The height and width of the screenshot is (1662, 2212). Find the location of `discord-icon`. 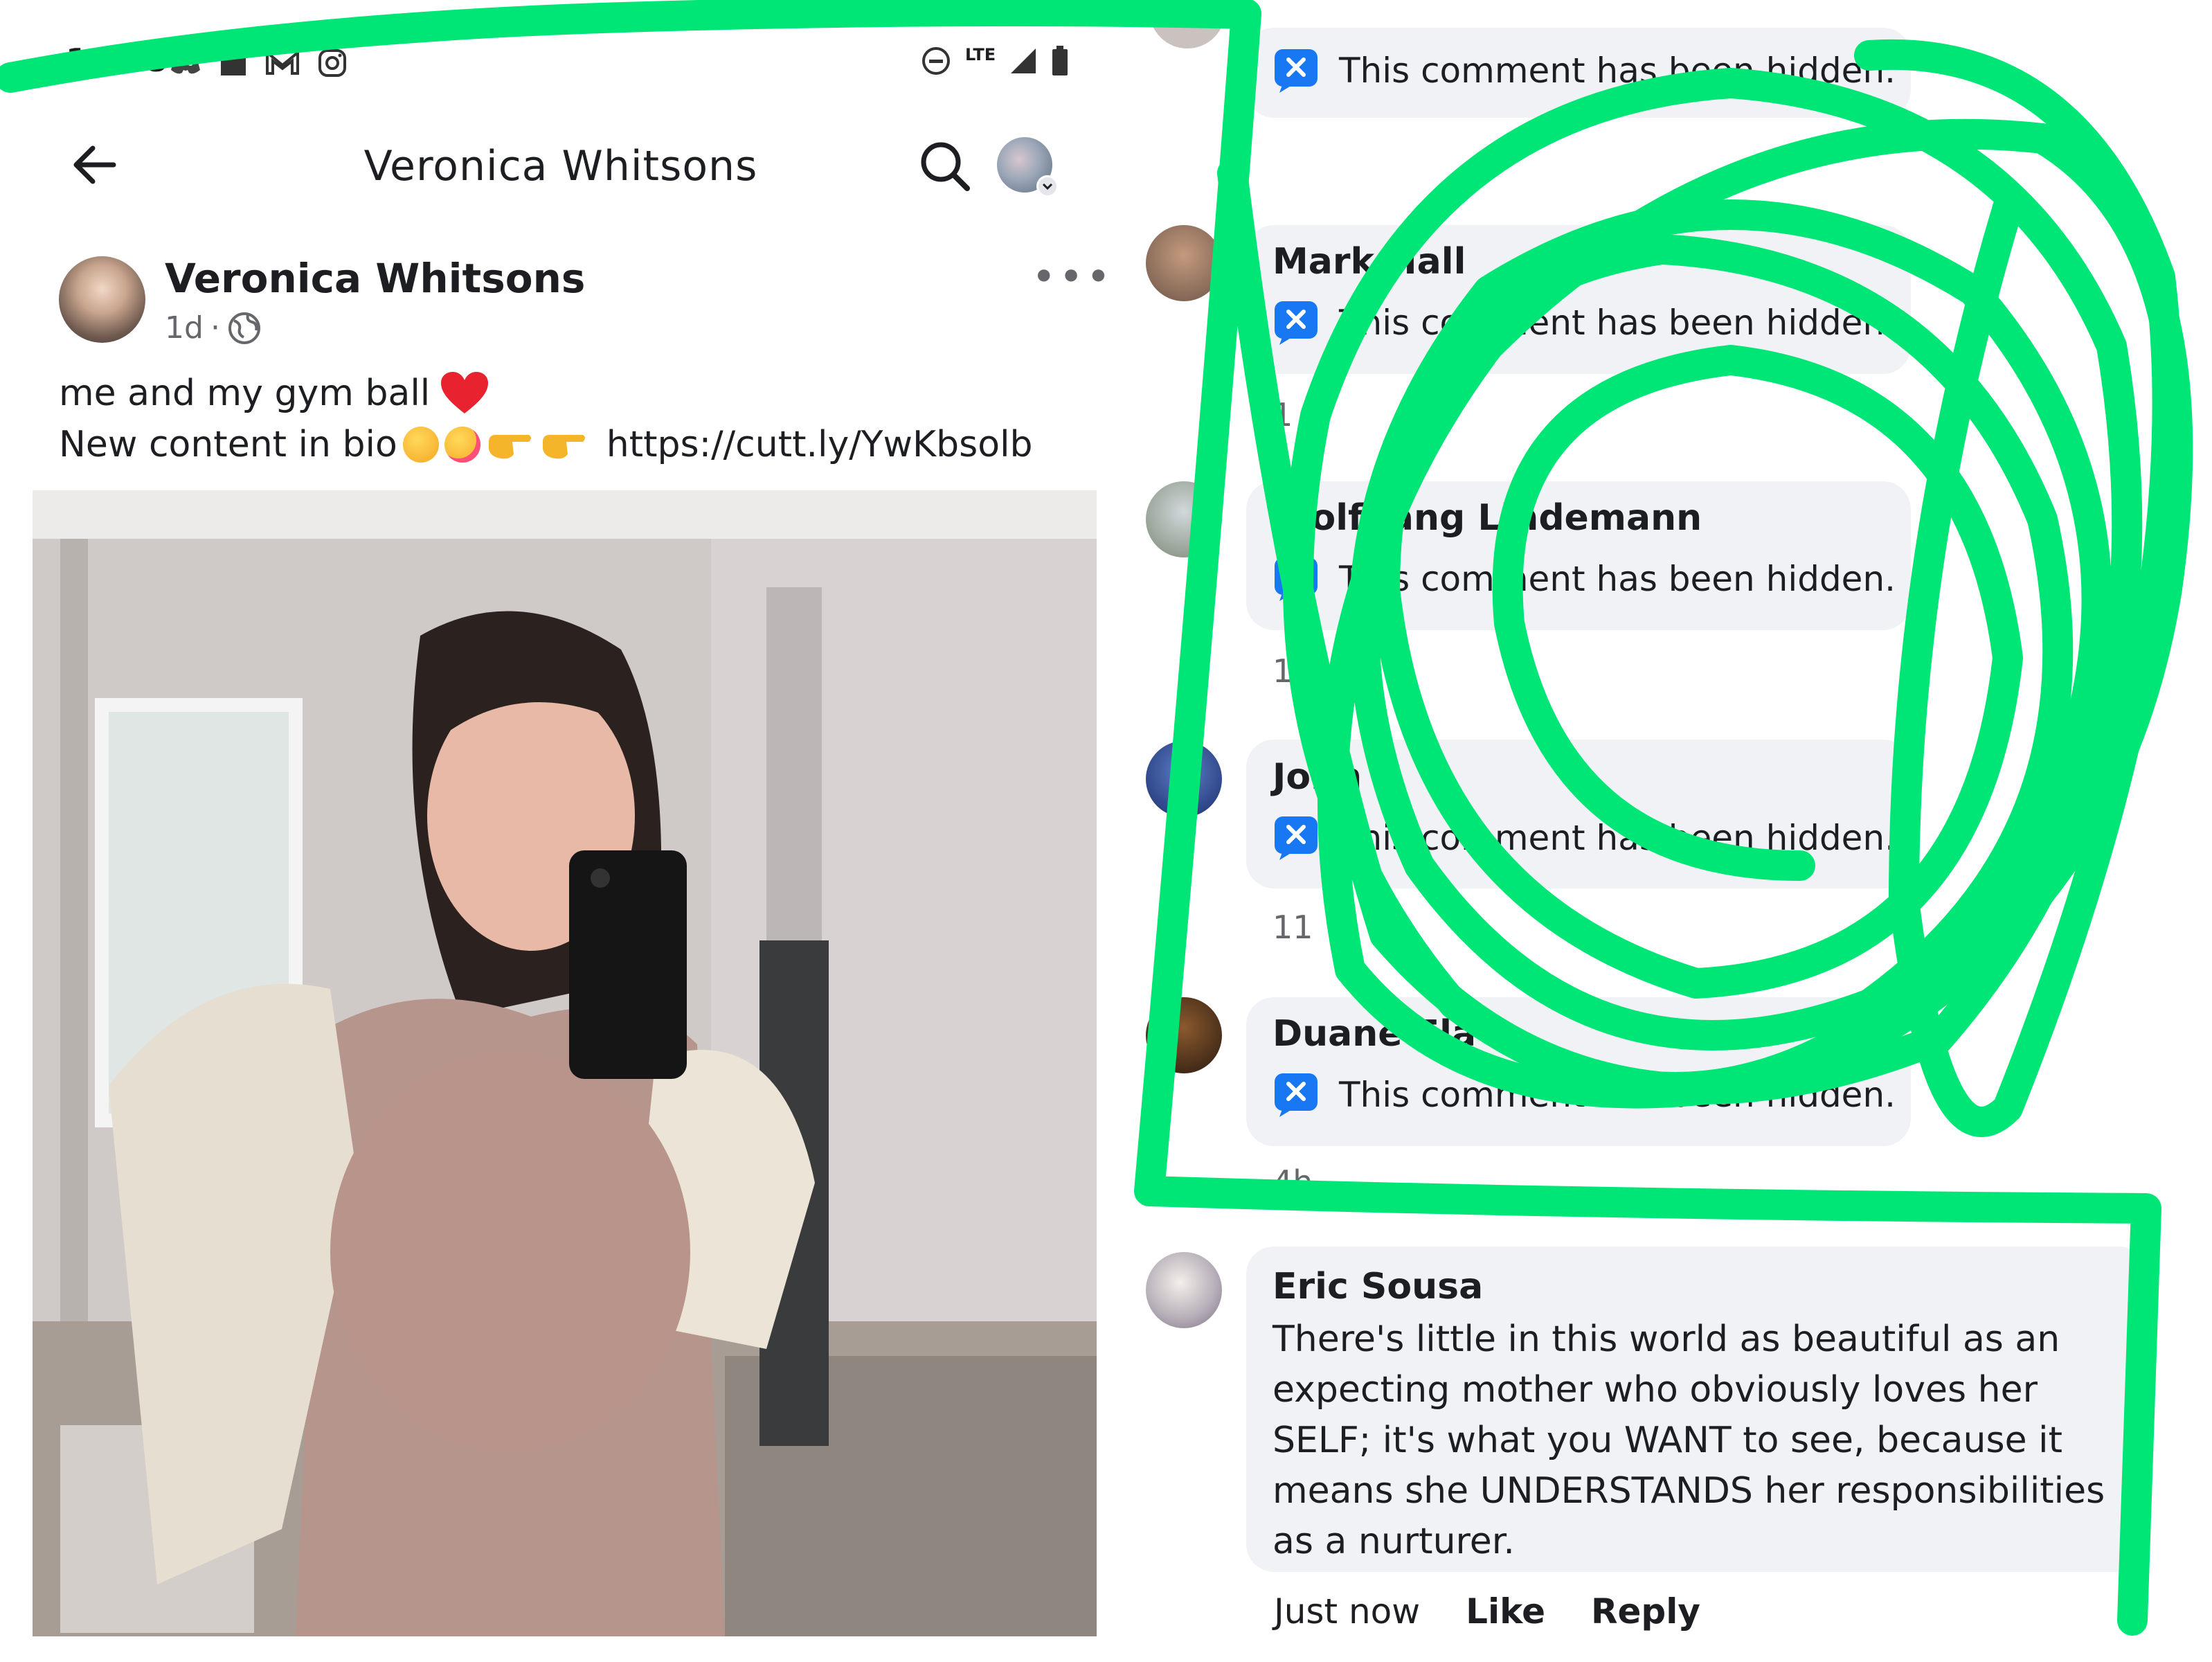

discord-icon is located at coordinates (185, 64).